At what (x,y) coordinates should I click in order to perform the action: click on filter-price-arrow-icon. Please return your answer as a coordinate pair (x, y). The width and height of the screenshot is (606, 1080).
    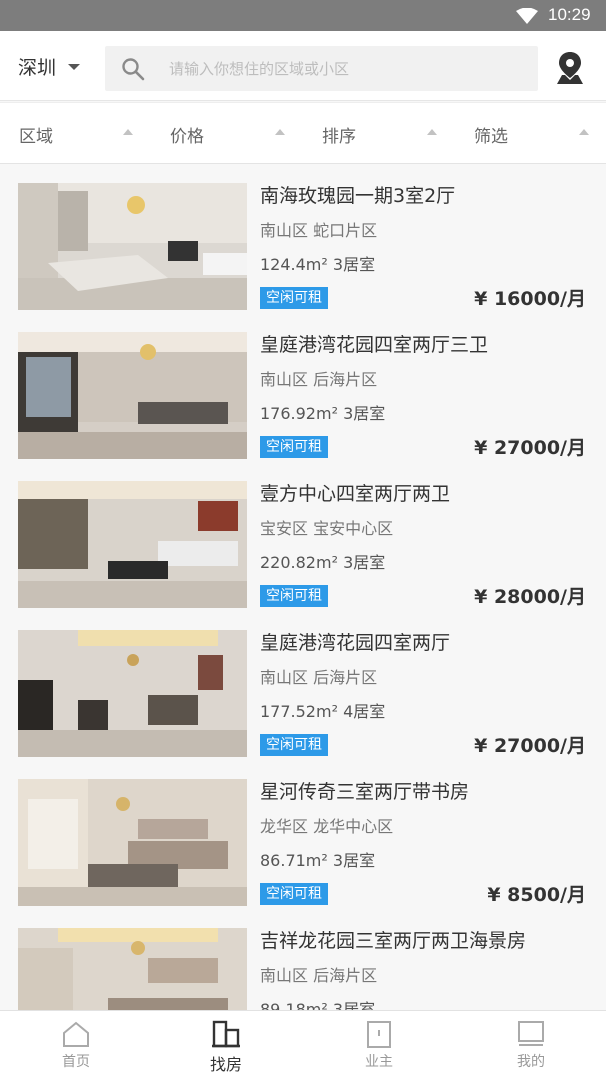
    Looking at the image, I should click on (280, 132).